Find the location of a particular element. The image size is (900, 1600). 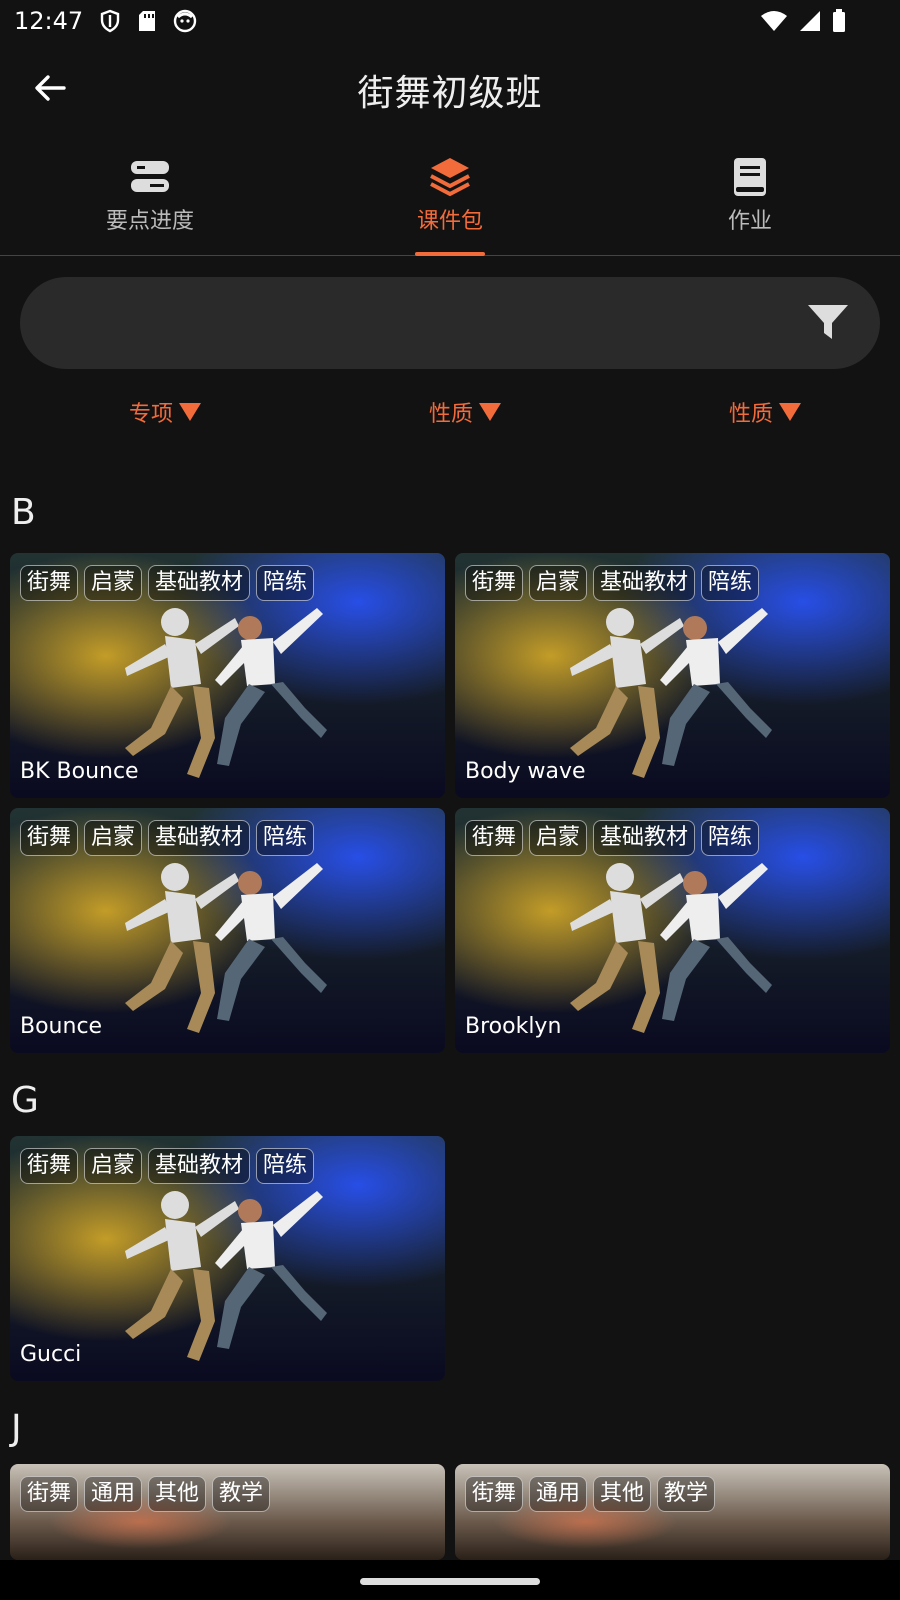

page-title: 街舞初级班 is located at coordinates (450, 93).